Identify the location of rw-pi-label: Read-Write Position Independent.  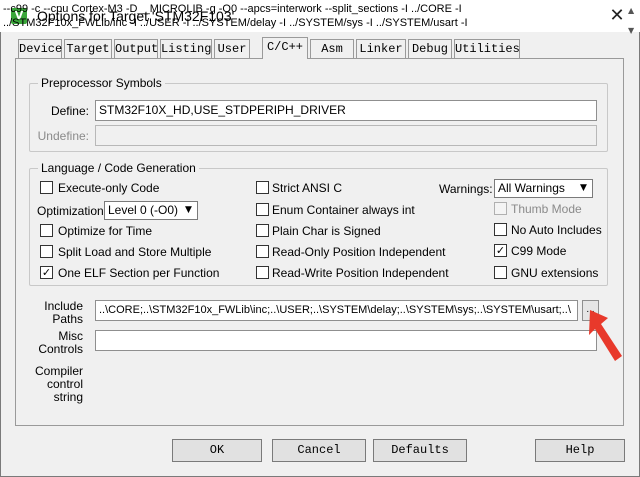
(360, 273).